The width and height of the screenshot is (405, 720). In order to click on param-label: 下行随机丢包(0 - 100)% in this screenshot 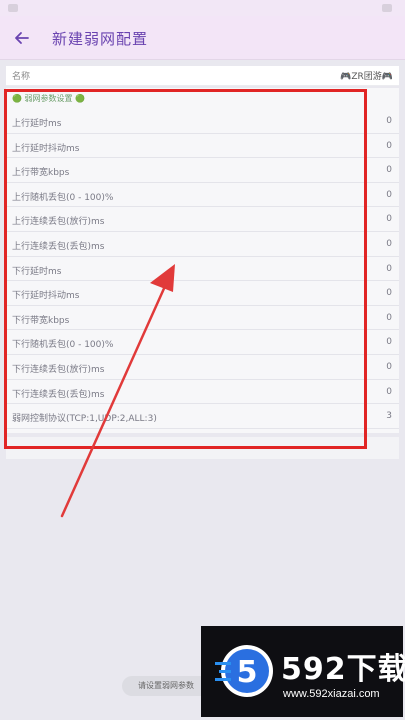, I will do `click(63, 345)`.